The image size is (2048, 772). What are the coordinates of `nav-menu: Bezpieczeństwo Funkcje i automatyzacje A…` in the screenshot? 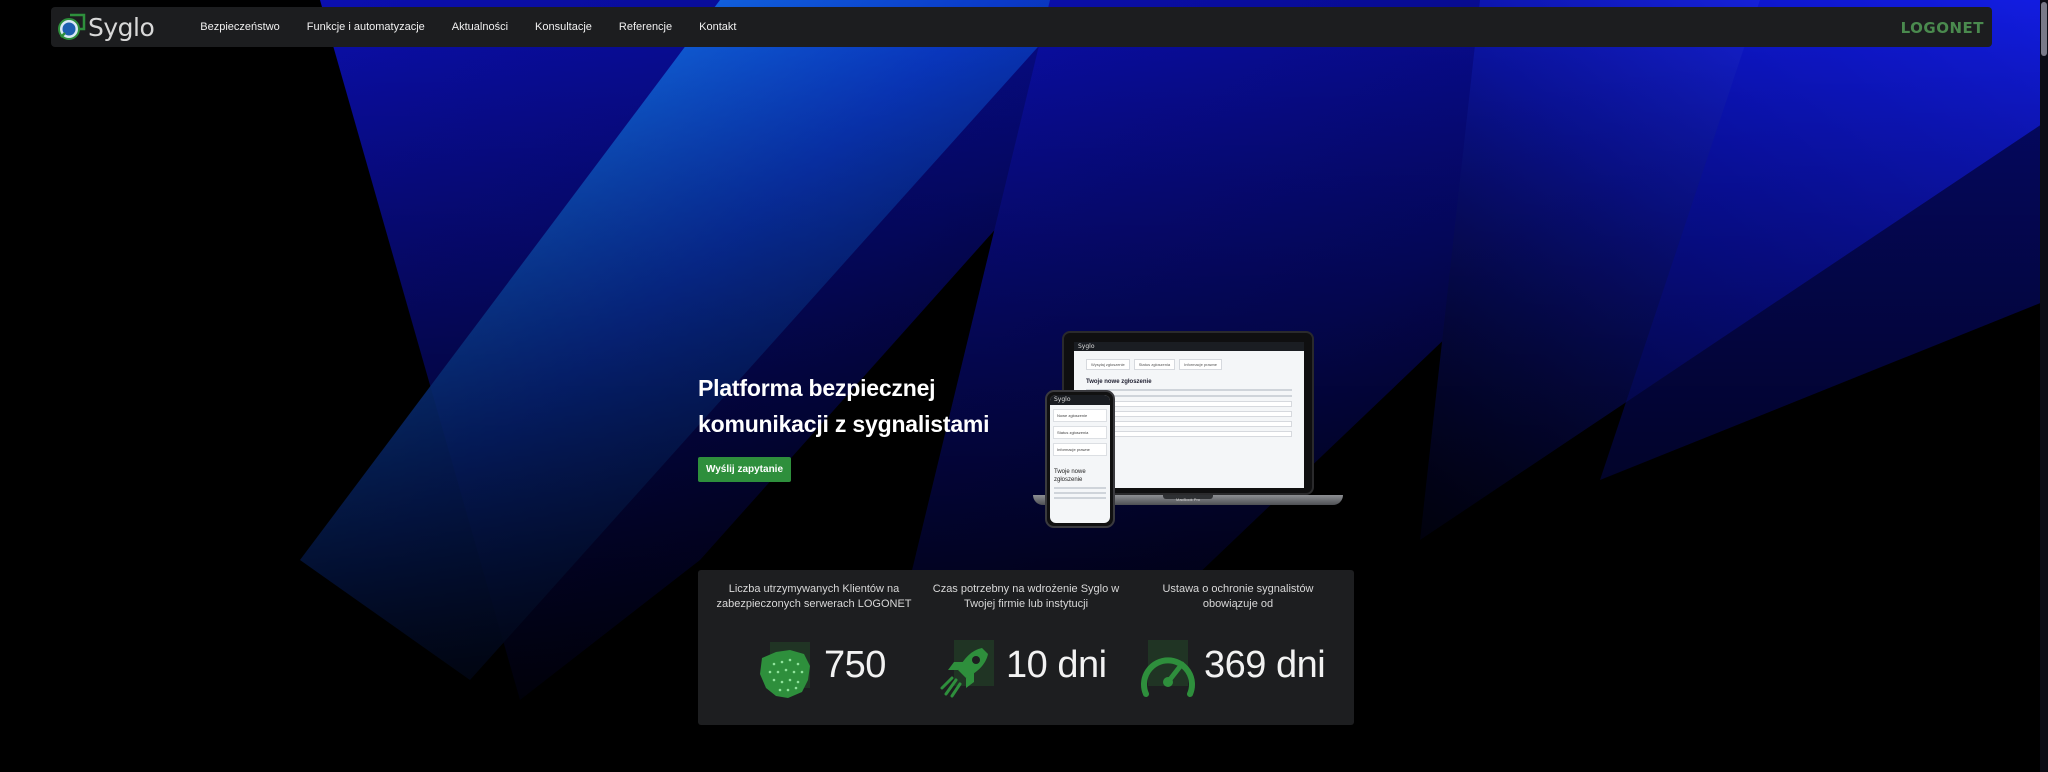 It's located at (481, 27).